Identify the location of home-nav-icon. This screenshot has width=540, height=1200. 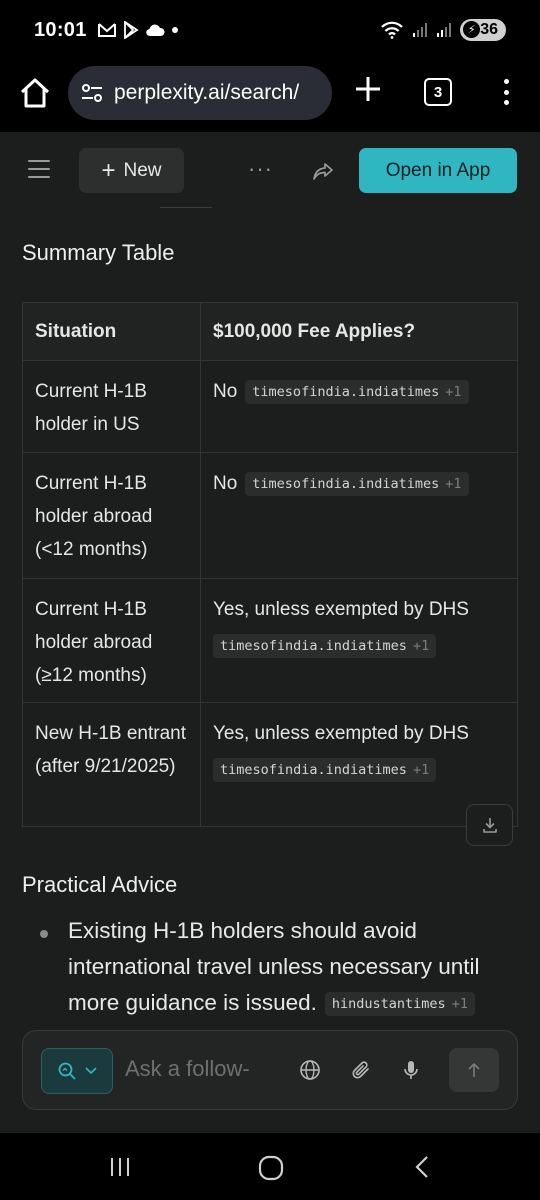
(271, 1168).